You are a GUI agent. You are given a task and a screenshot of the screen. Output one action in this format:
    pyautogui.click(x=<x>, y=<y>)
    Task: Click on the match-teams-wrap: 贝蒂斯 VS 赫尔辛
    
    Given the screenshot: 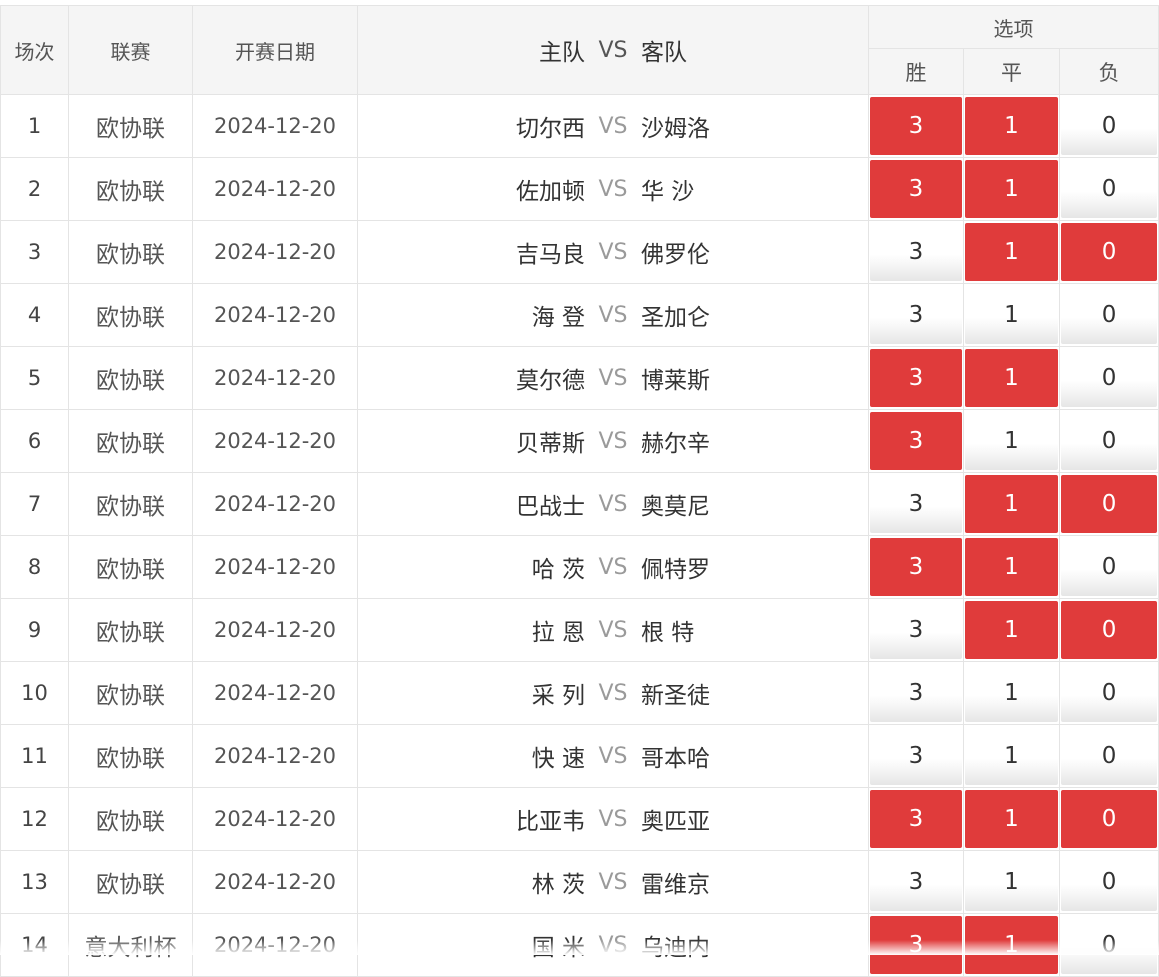 What is the action you would take?
    pyautogui.click(x=613, y=441)
    